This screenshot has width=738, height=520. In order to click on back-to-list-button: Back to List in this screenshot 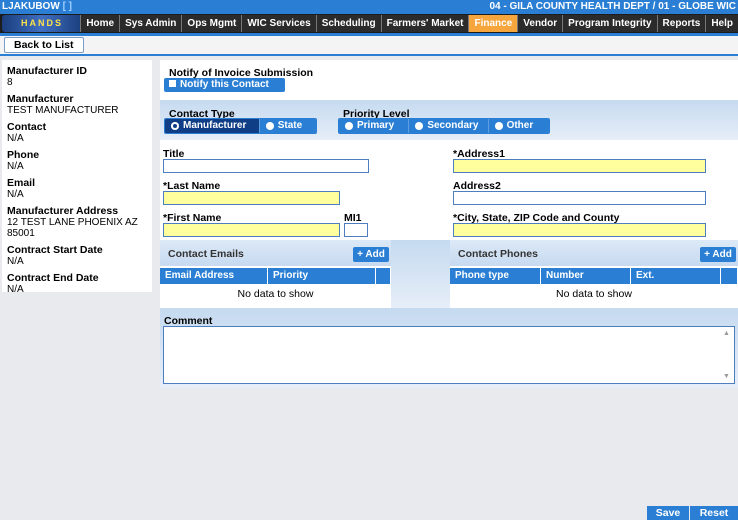, I will do `click(44, 45)`.